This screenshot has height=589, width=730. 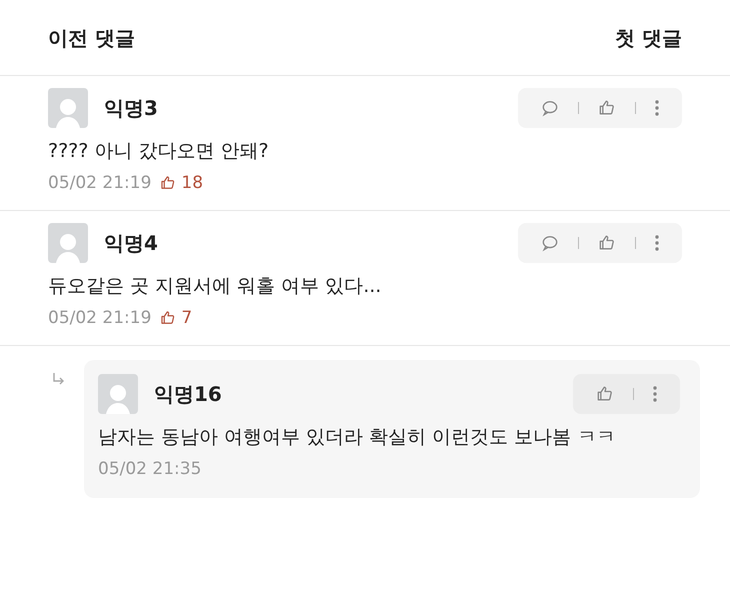 I want to click on first-comment-link: 첫 댓글, so click(x=648, y=37).